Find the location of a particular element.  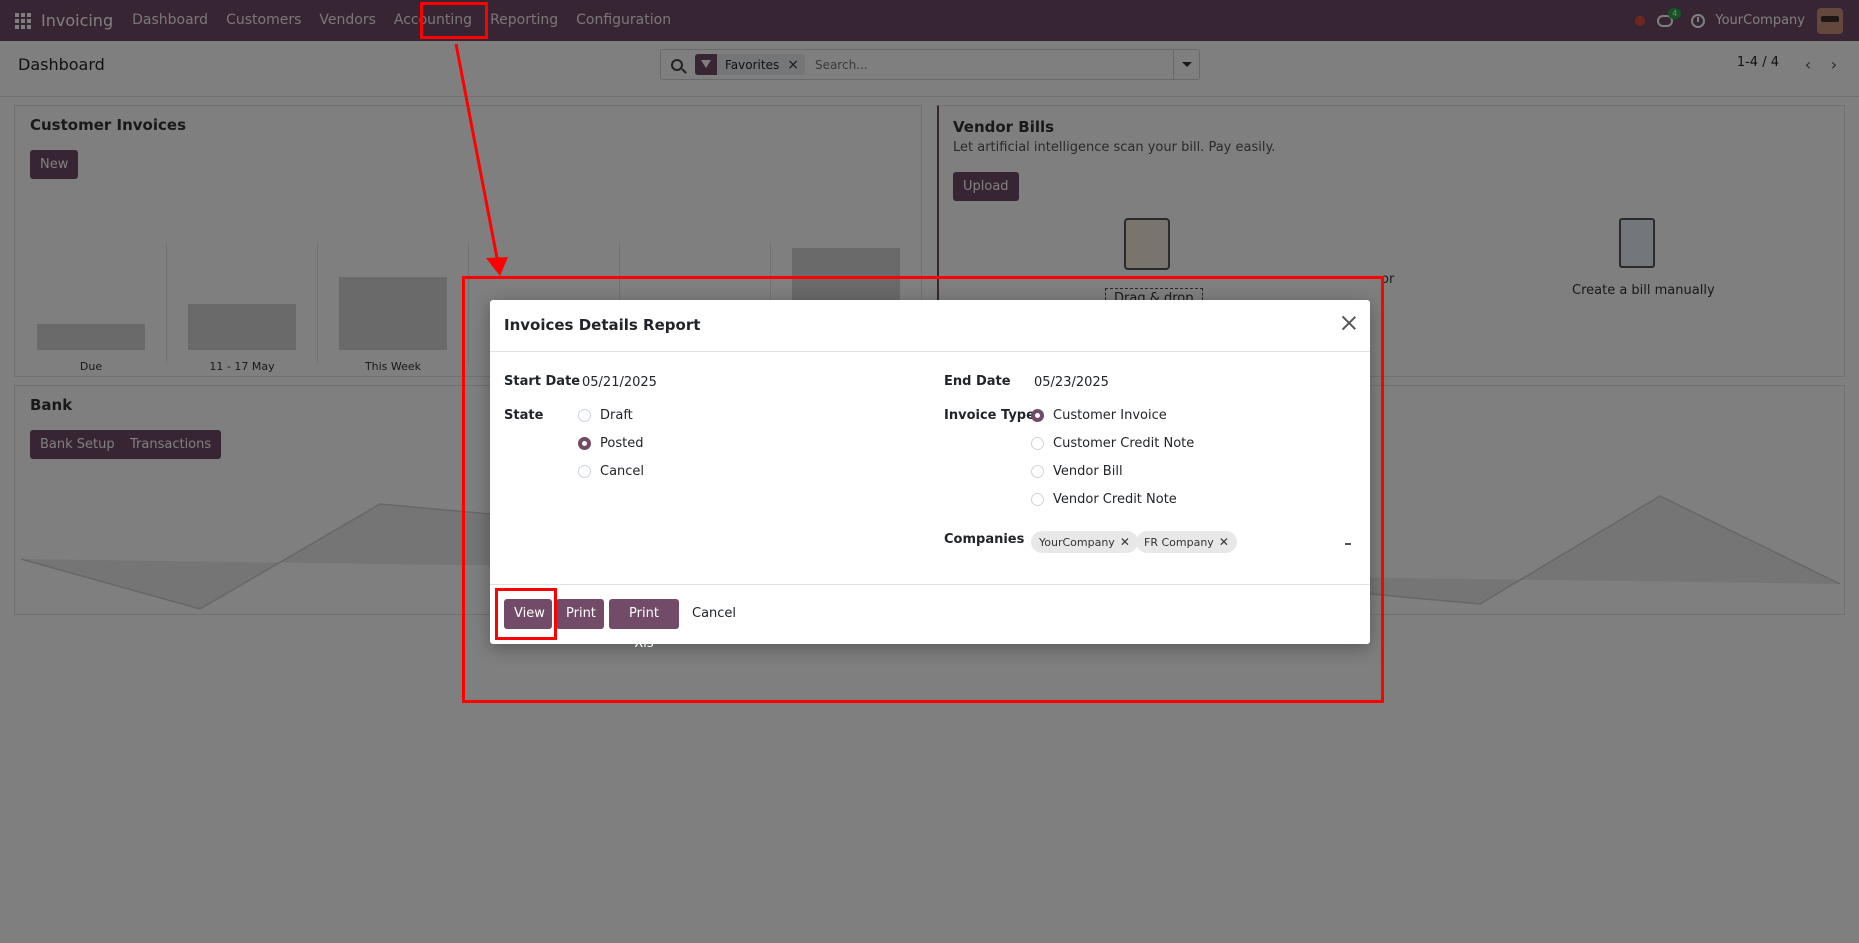

annotation-box-reporting-menu is located at coordinates (454, 20).